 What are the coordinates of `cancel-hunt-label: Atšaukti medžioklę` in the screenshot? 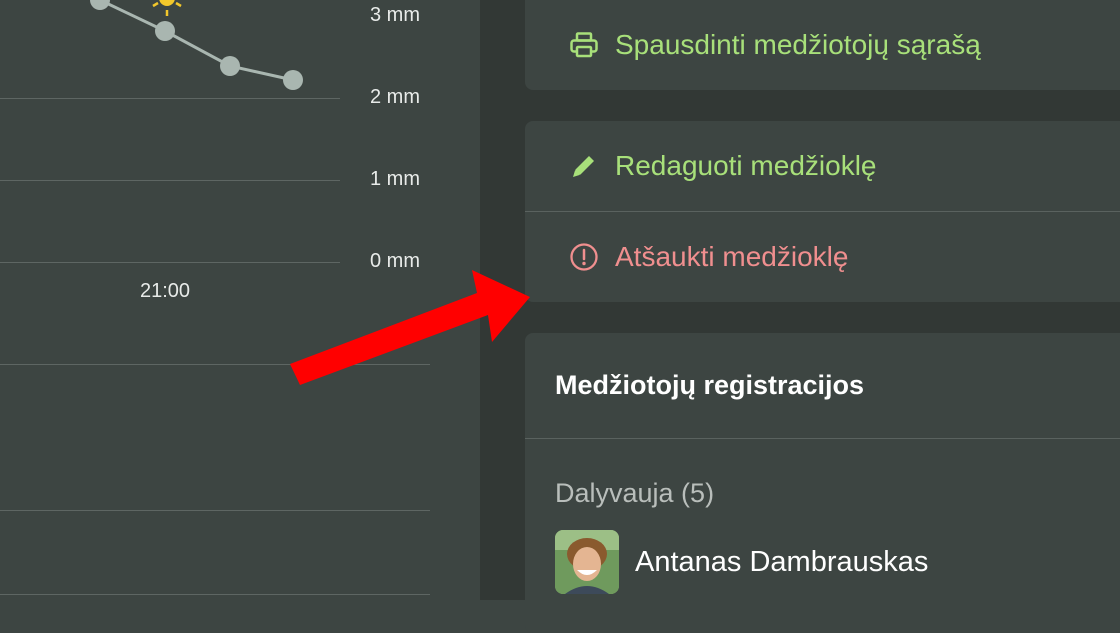 It's located at (732, 256).